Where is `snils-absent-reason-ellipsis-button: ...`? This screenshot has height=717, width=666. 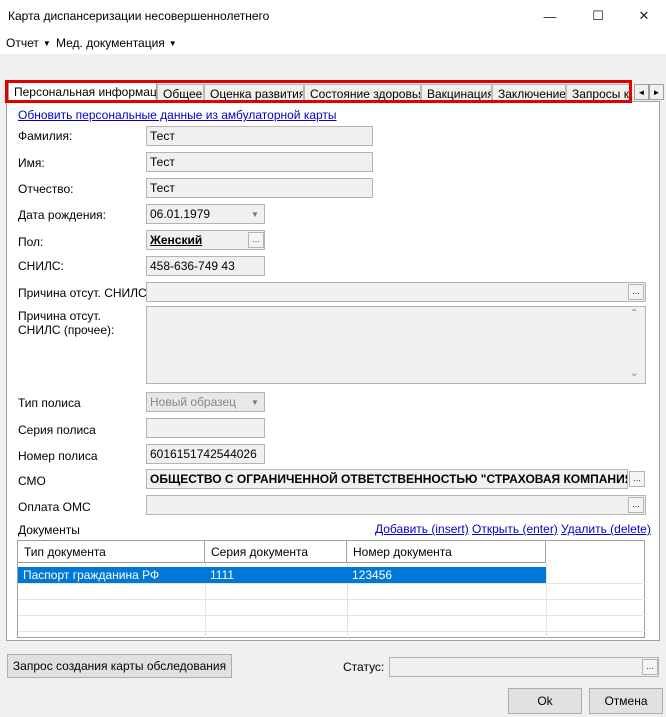 snils-absent-reason-ellipsis-button: ... is located at coordinates (636, 292).